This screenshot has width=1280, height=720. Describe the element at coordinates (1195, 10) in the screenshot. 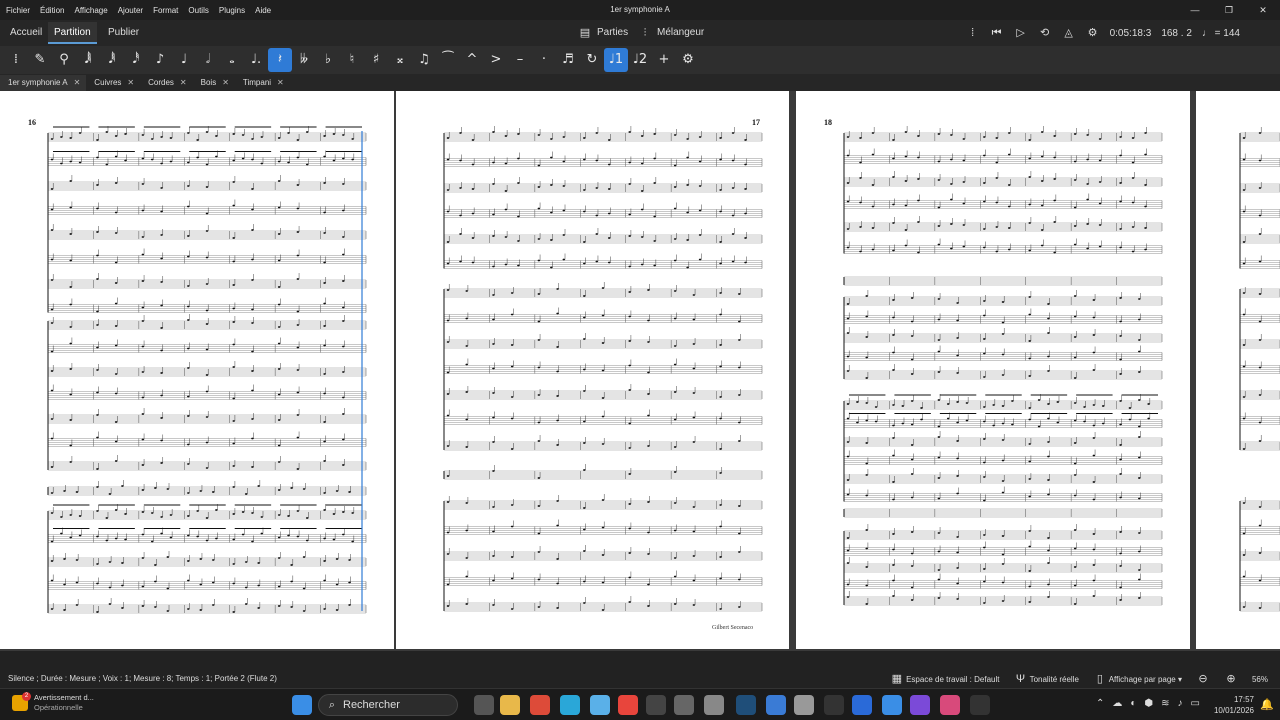

I see `minimize-button: —` at that location.